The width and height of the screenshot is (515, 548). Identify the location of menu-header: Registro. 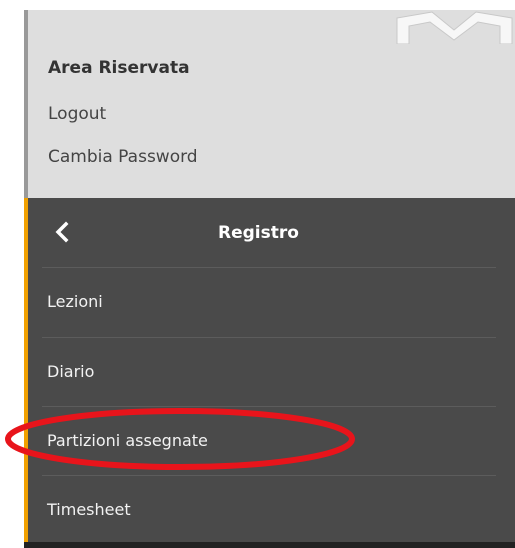
(264, 232).